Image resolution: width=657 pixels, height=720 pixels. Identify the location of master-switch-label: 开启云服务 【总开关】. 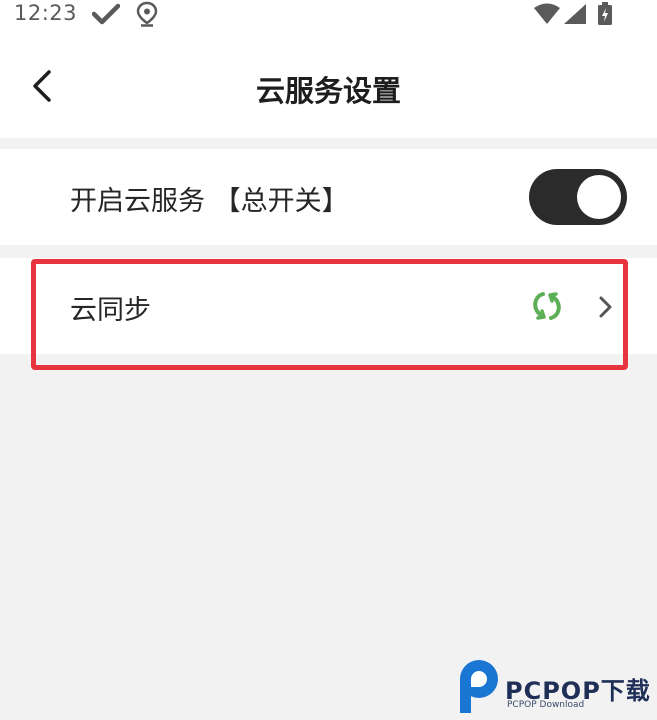
(209, 201).